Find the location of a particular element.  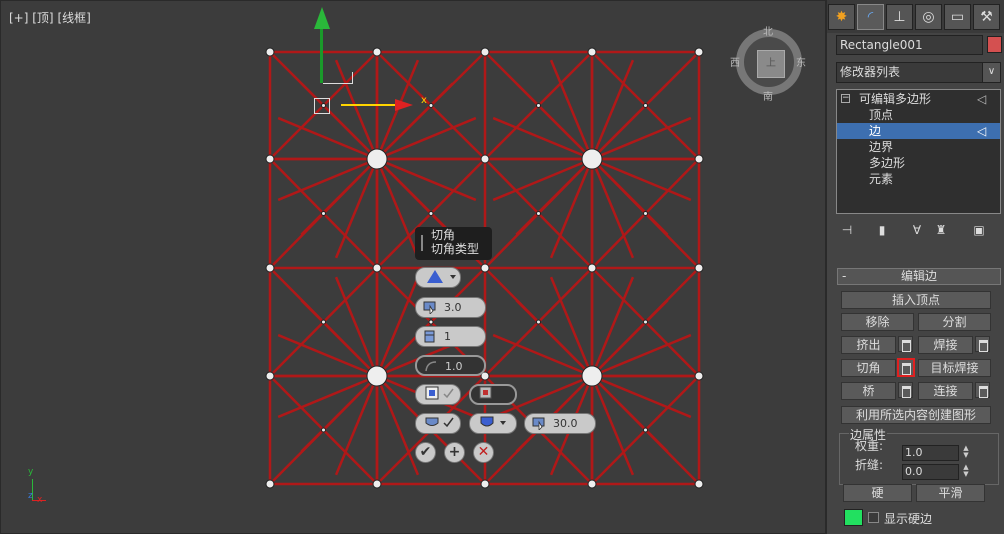

tripod-y-label: y is located at coordinates (31, 472).